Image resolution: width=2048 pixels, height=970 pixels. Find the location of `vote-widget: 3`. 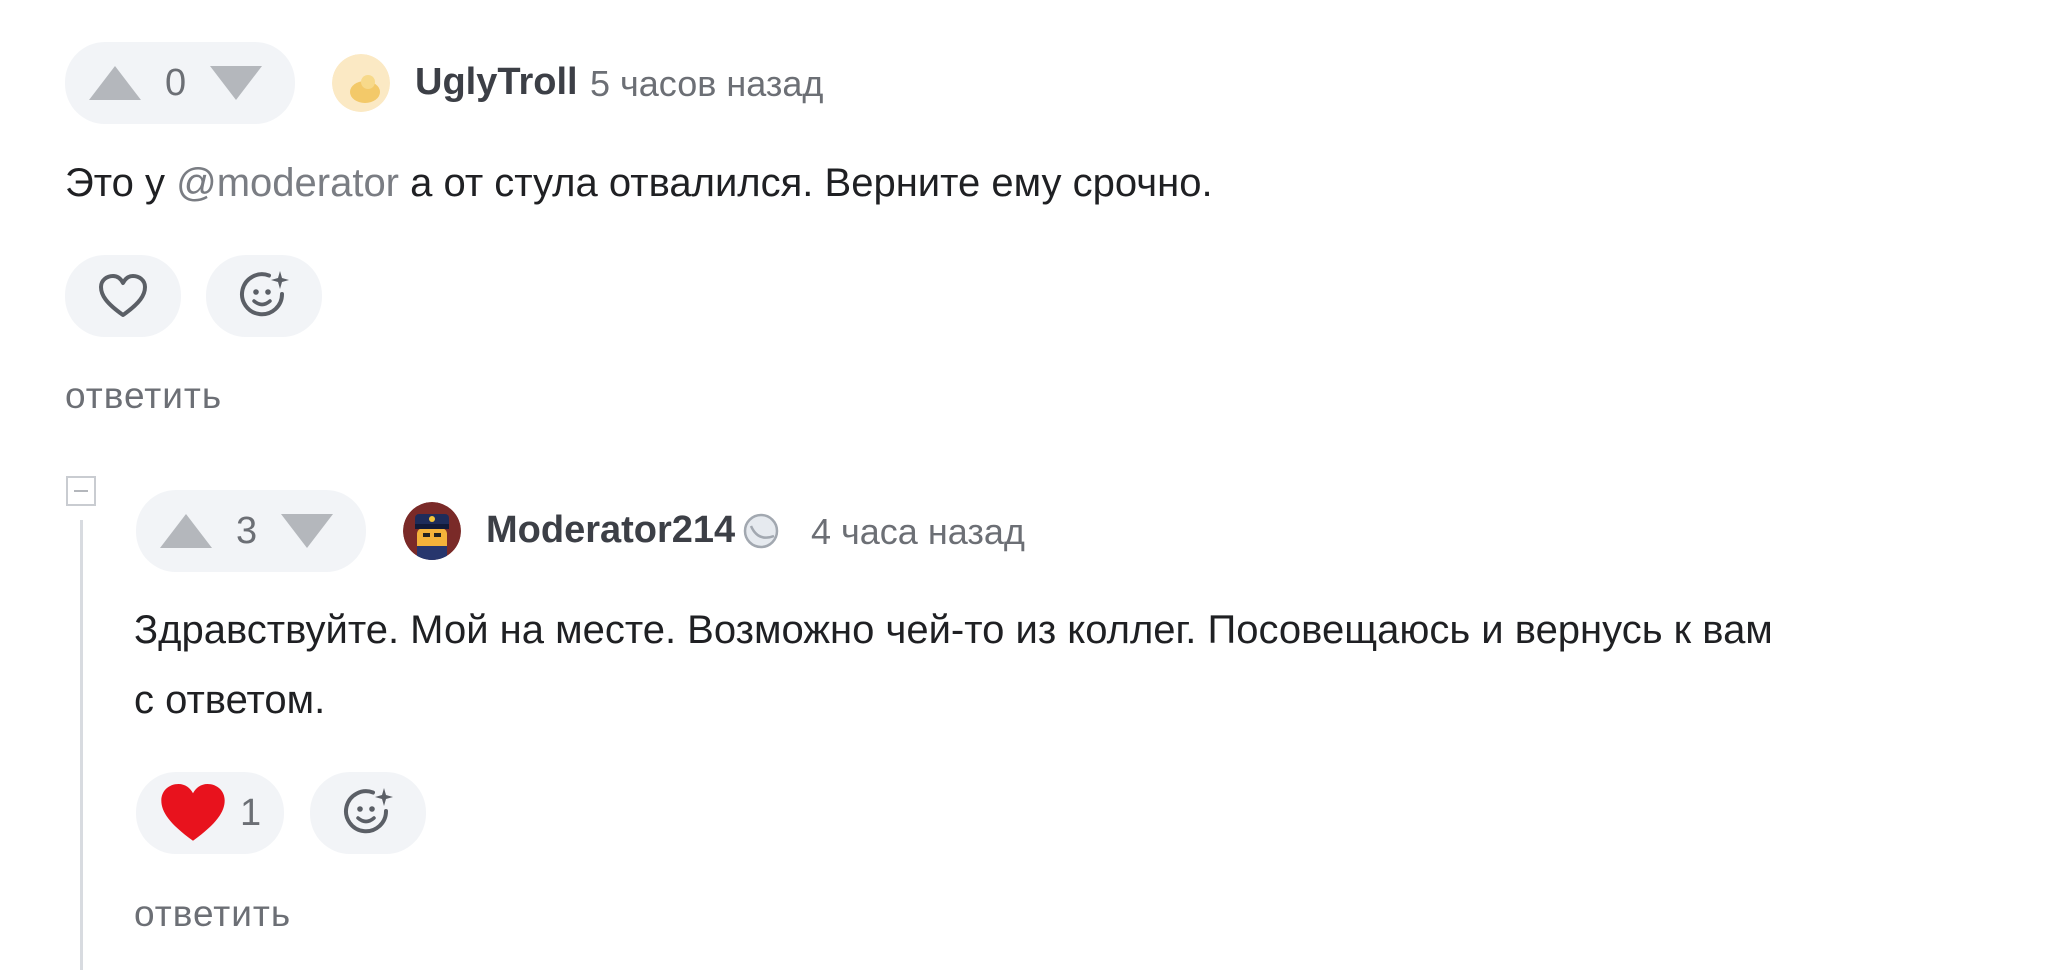

vote-widget: 3 is located at coordinates (251, 531).